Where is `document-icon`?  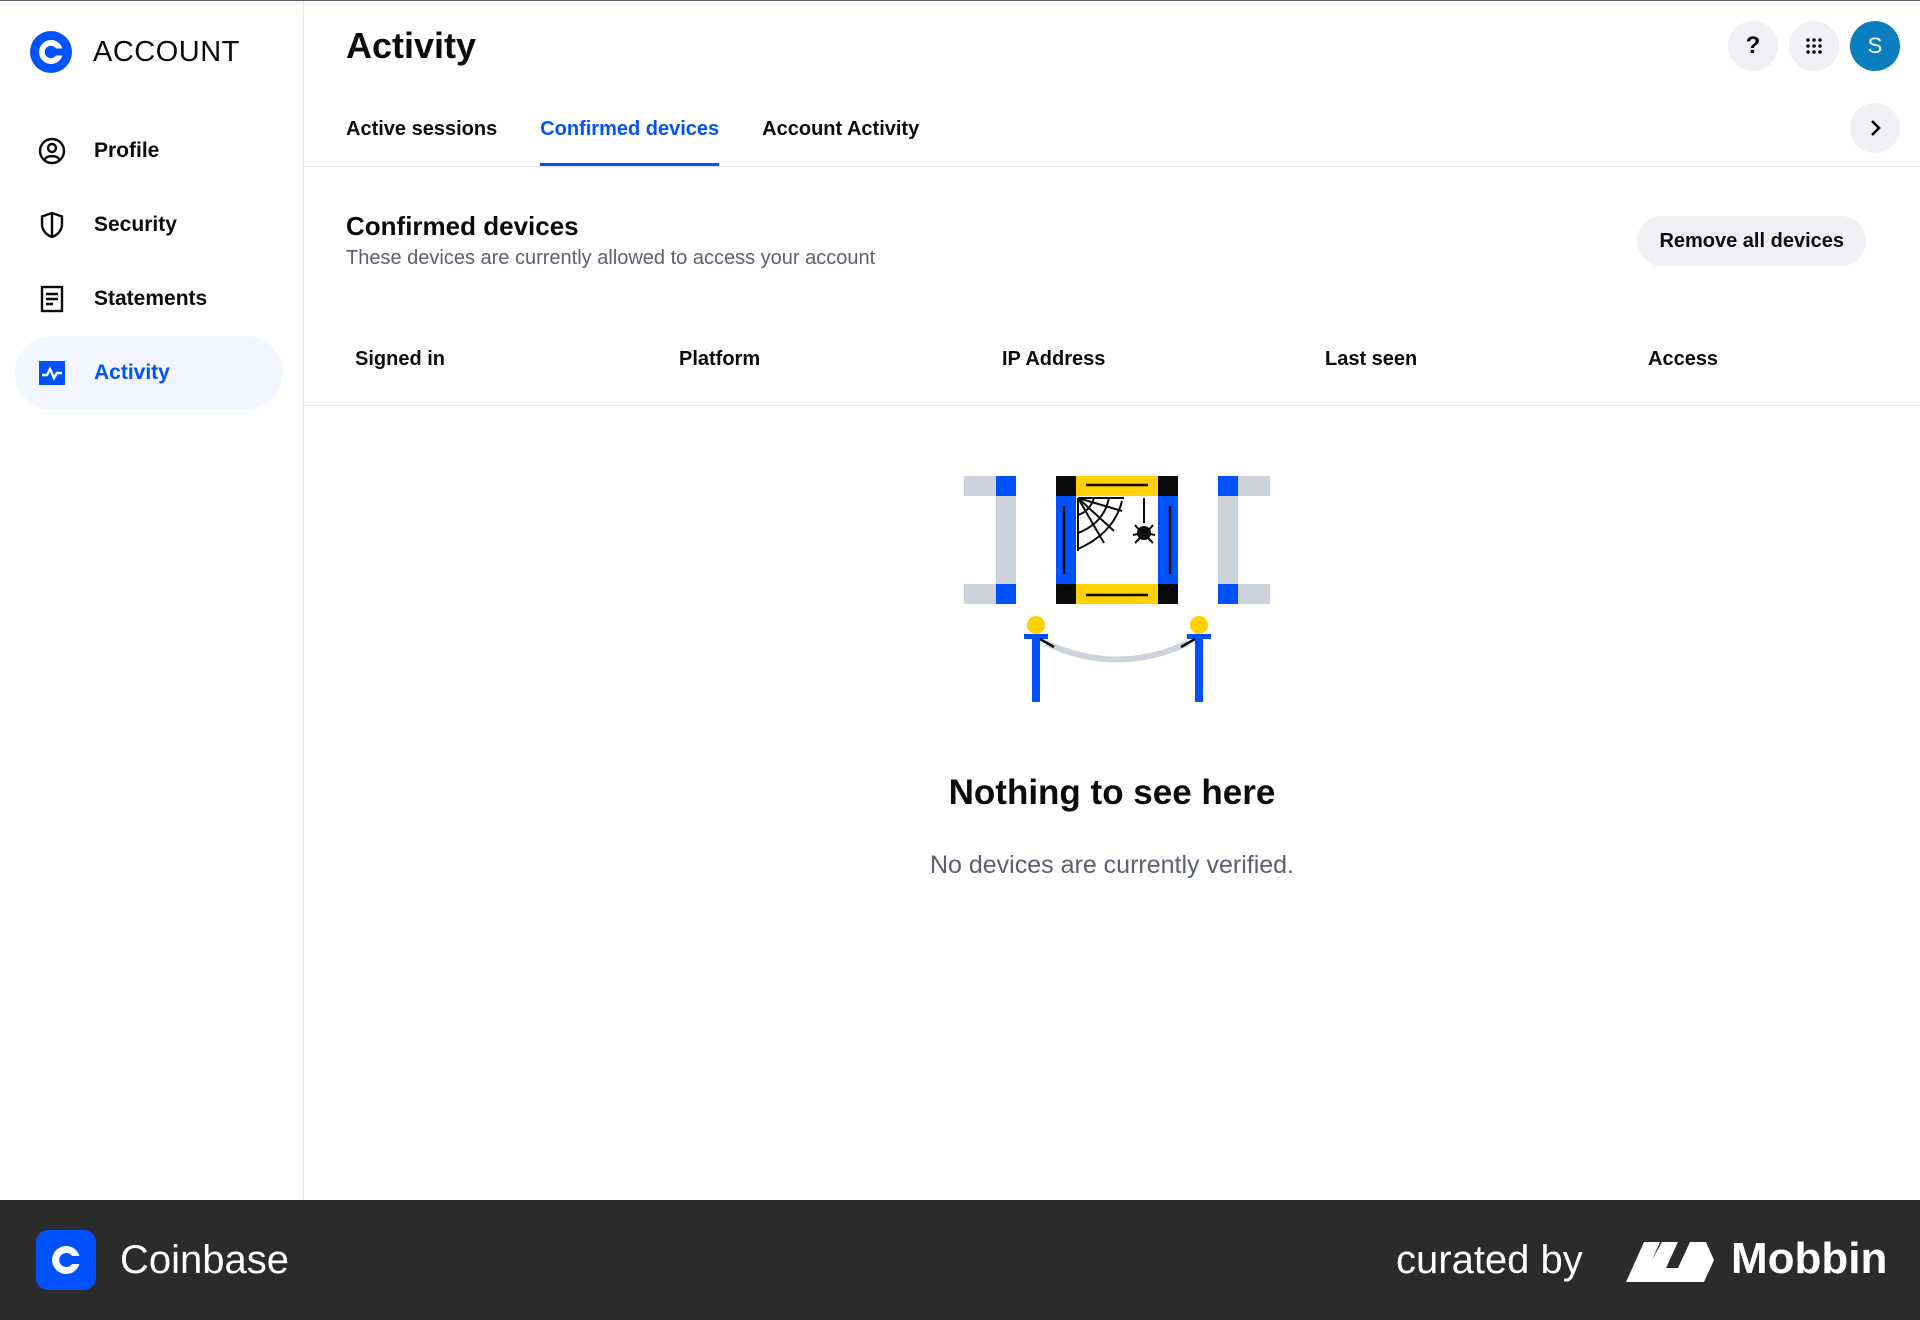 document-icon is located at coordinates (52, 299).